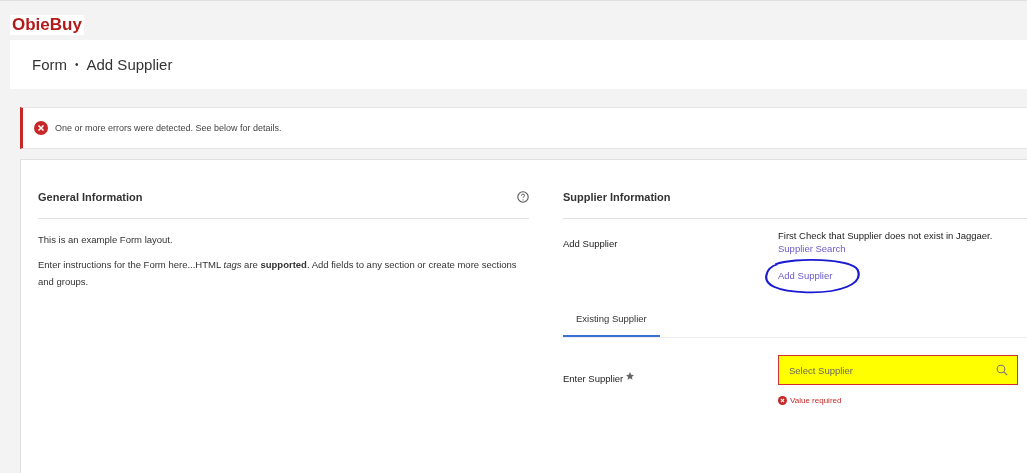 The height and width of the screenshot is (473, 1027). Describe the element at coordinates (49, 64) in the screenshot. I see `breadcrumb-link: Form` at that location.